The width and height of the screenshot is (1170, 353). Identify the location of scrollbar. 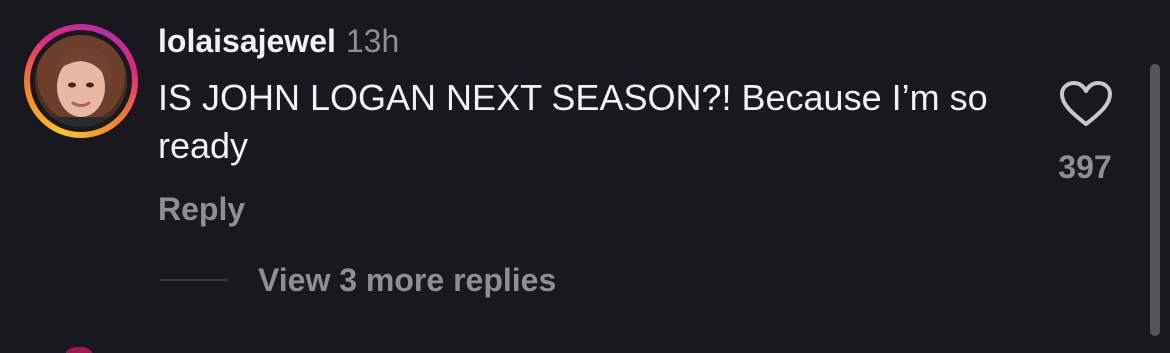
(1155, 200).